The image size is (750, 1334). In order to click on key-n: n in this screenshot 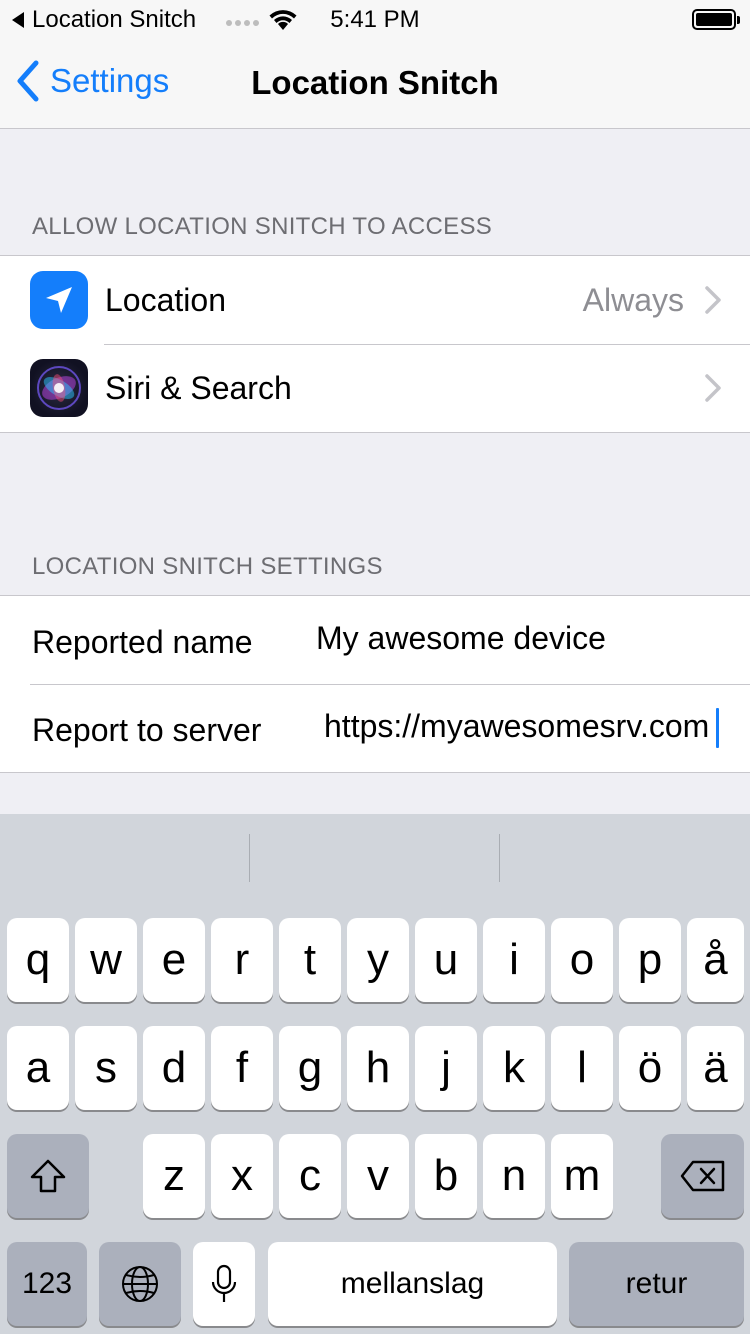, I will do `click(514, 1176)`.